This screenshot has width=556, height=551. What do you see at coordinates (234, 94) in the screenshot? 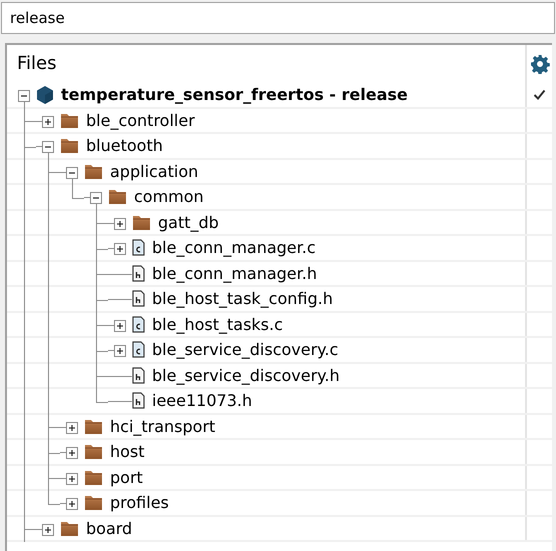
I see `tree-item-label: temperature_sensor_freertos - release` at bounding box center [234, 94].